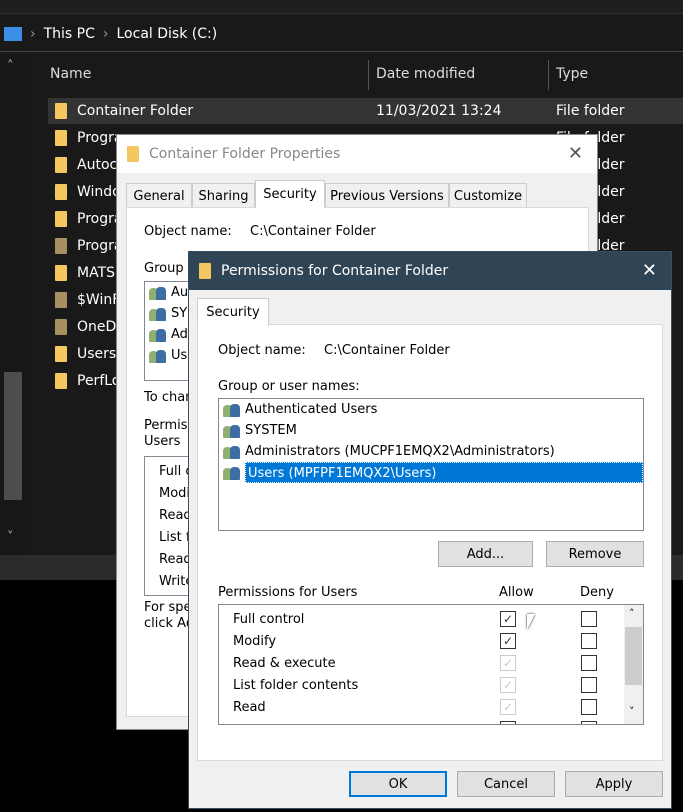  Describe the element at coordinates (595, 554) in the screenshot. I see `remove-button: Remove` at that location.